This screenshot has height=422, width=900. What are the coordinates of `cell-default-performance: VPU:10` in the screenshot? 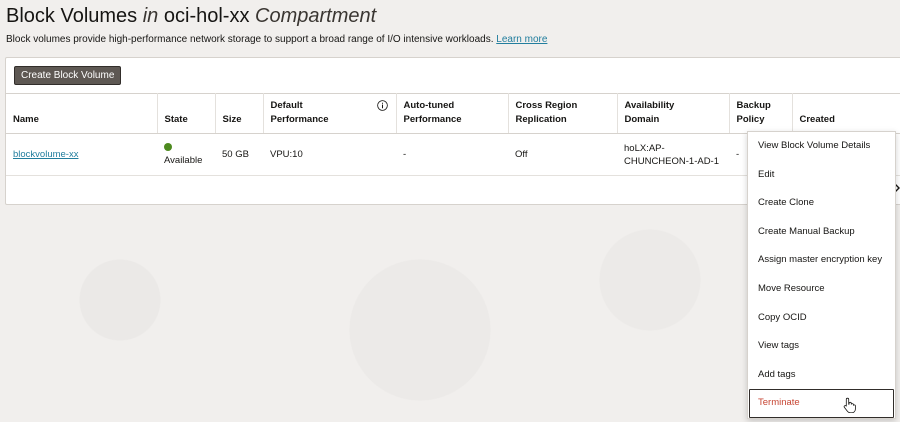 It's located at (329, 154).